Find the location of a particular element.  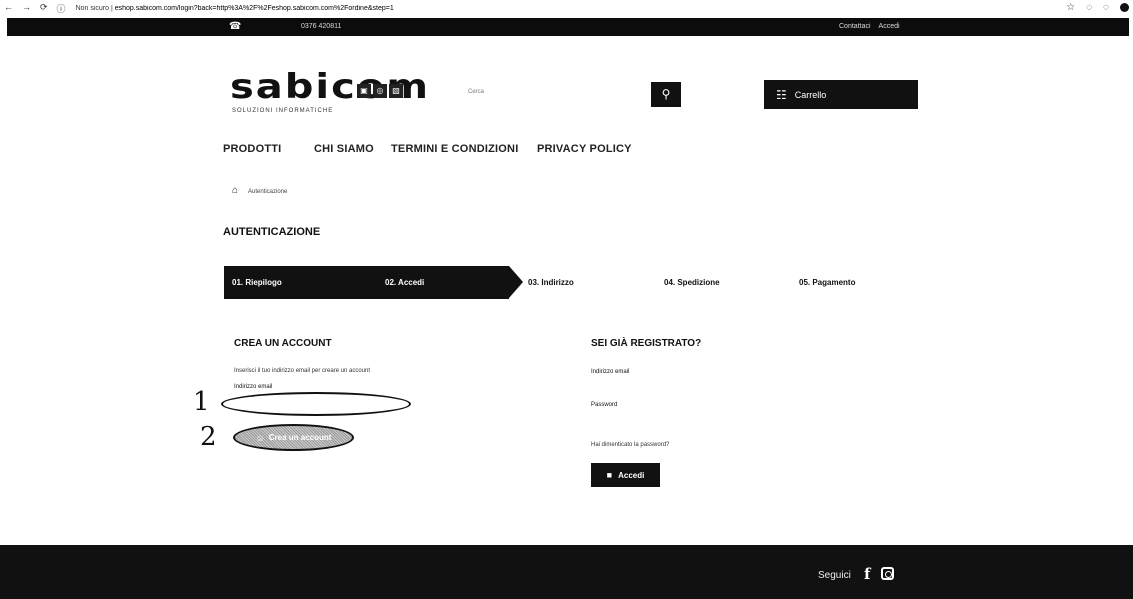

url-security-label: Non sicuro | is located at coordinates (95, 8).